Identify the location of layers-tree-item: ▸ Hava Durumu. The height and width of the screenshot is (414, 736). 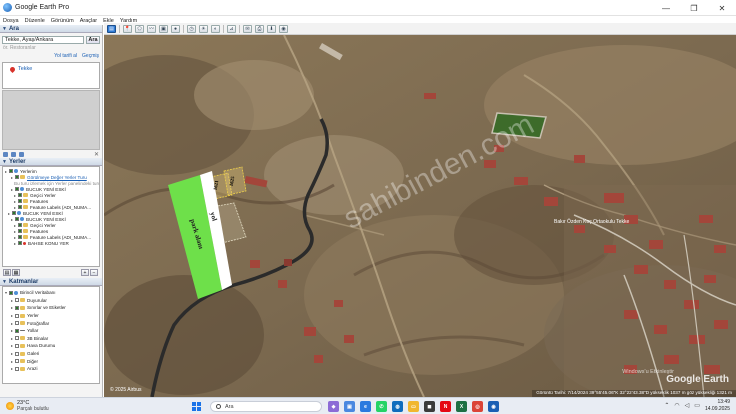
(51, 346).